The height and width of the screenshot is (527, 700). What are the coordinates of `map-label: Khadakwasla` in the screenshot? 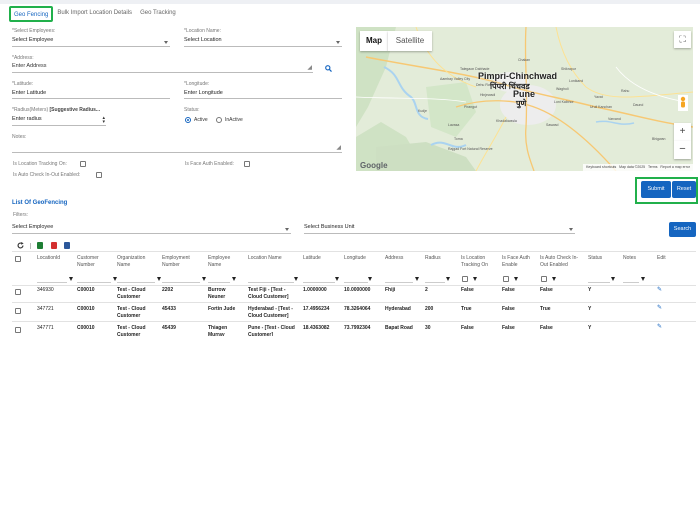 It's located at (506, 121).